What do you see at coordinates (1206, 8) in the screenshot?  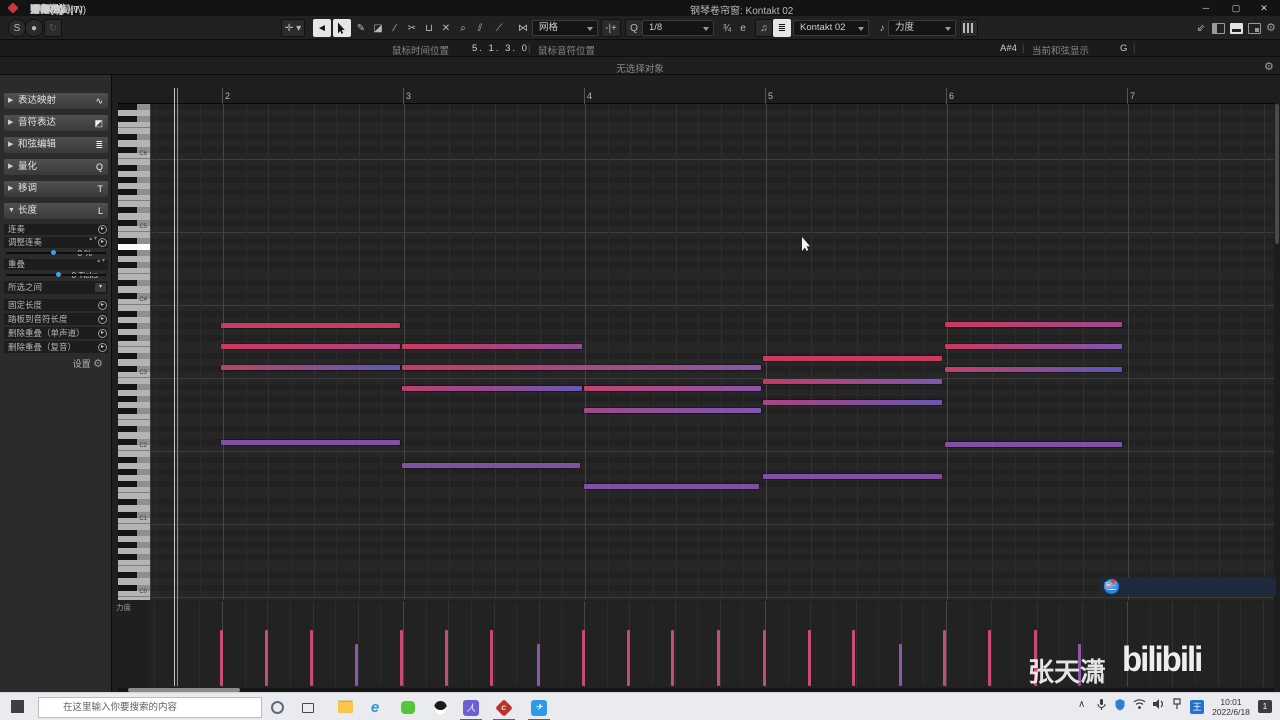 I see `minimize-button: ─` at bounding box center [1206, 8].